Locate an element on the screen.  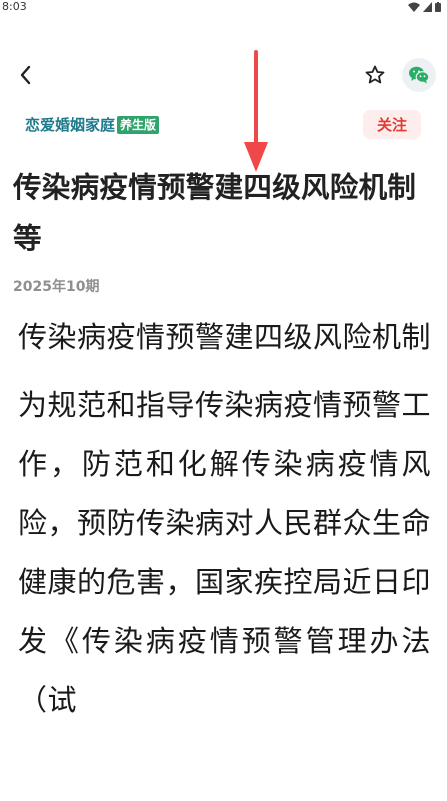
share-wechat-button is located at coordinates (419, 75).